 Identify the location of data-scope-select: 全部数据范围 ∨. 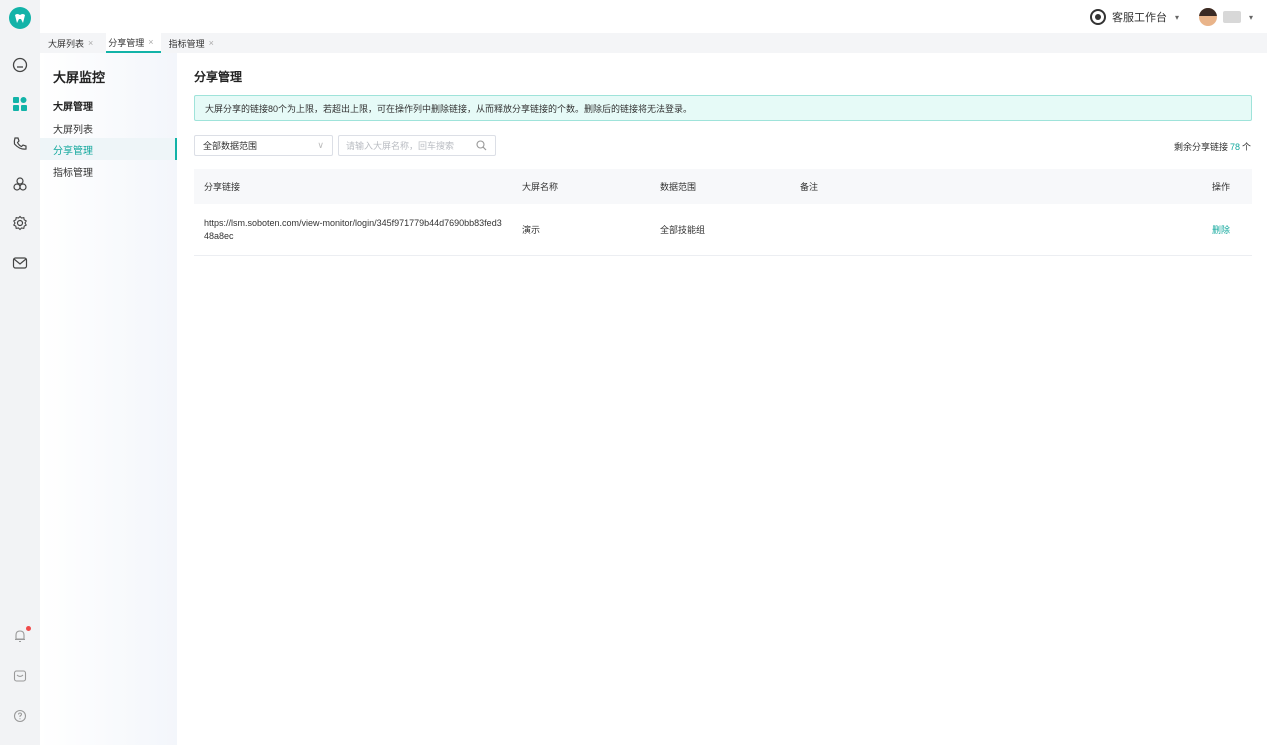
(263, 145).